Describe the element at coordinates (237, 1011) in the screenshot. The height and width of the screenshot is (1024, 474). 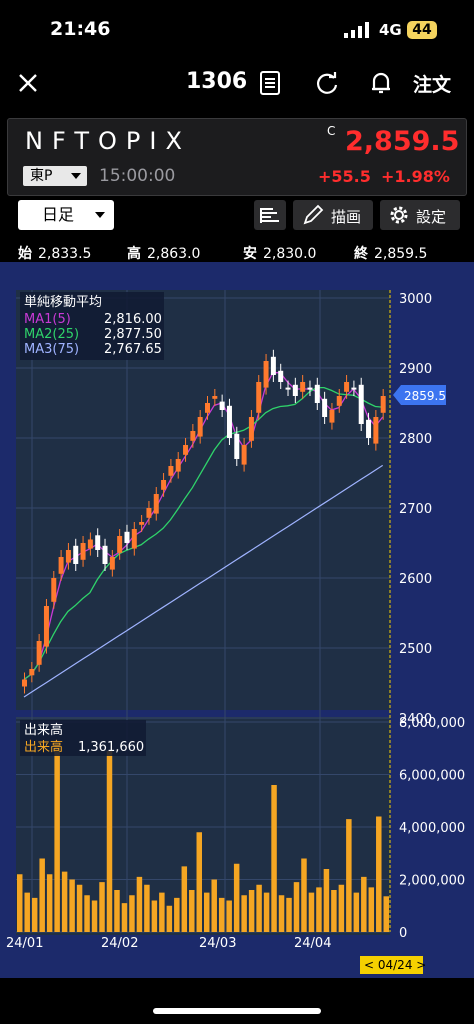
I see `home-indicator` at that location.